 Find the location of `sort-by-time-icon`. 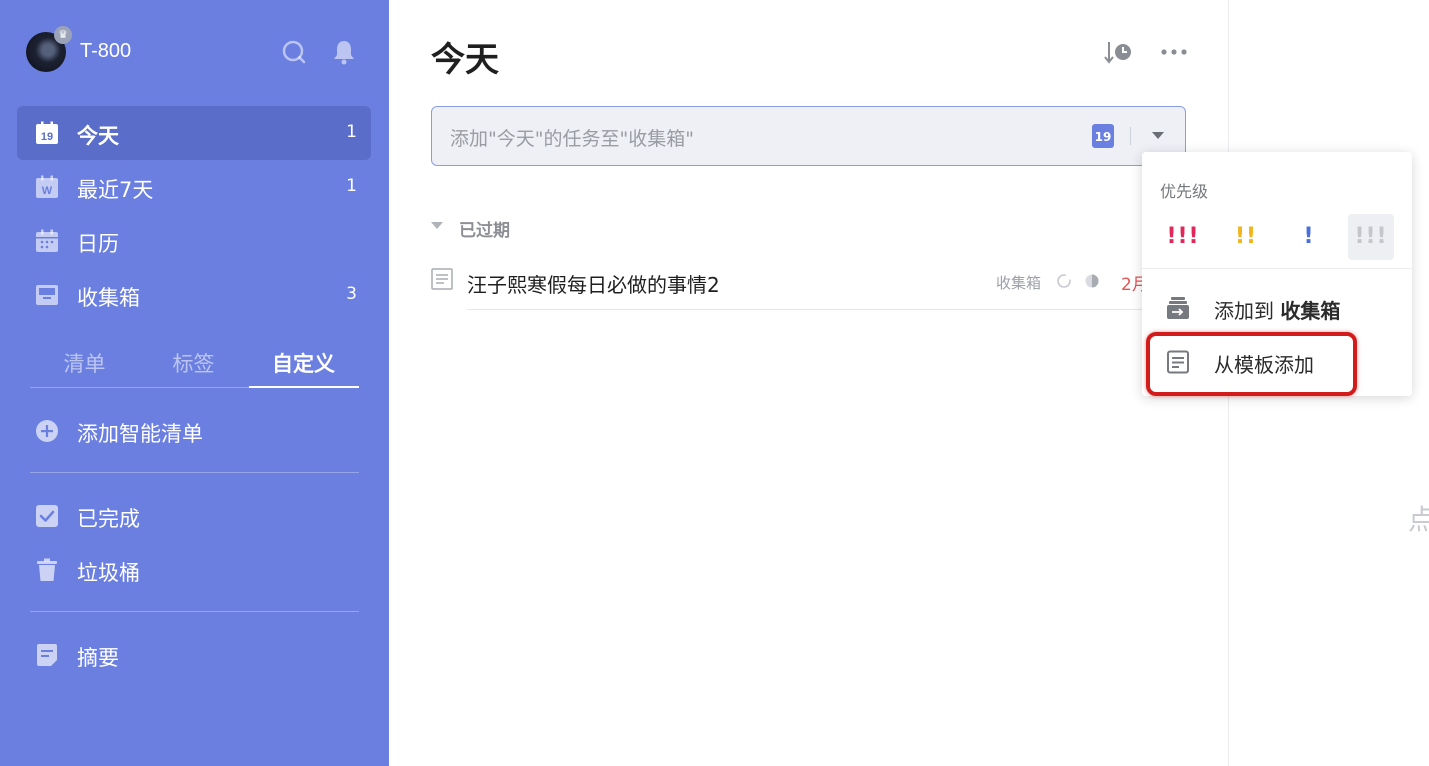

sort-by-time-icon is located at coordinates (1119, 53).